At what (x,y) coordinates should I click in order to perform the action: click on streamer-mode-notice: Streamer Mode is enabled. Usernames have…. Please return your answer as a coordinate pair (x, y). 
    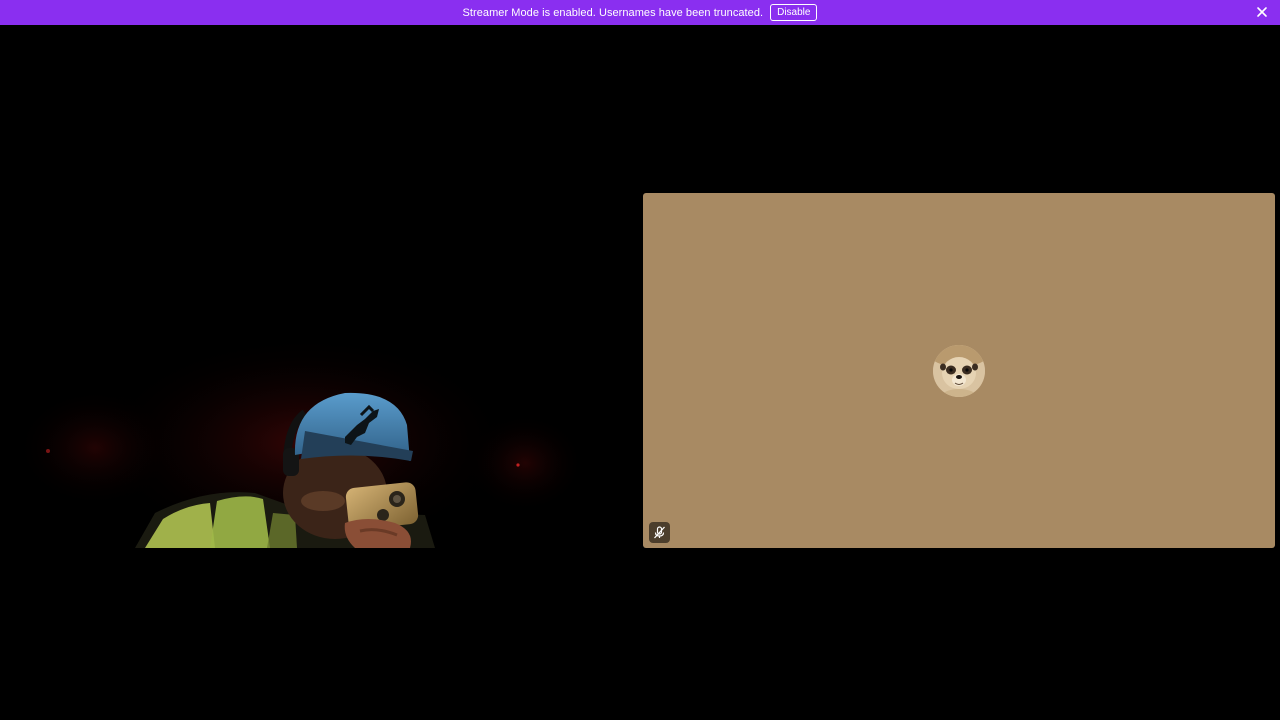
    Looking at the image, I should click on (640, 12).